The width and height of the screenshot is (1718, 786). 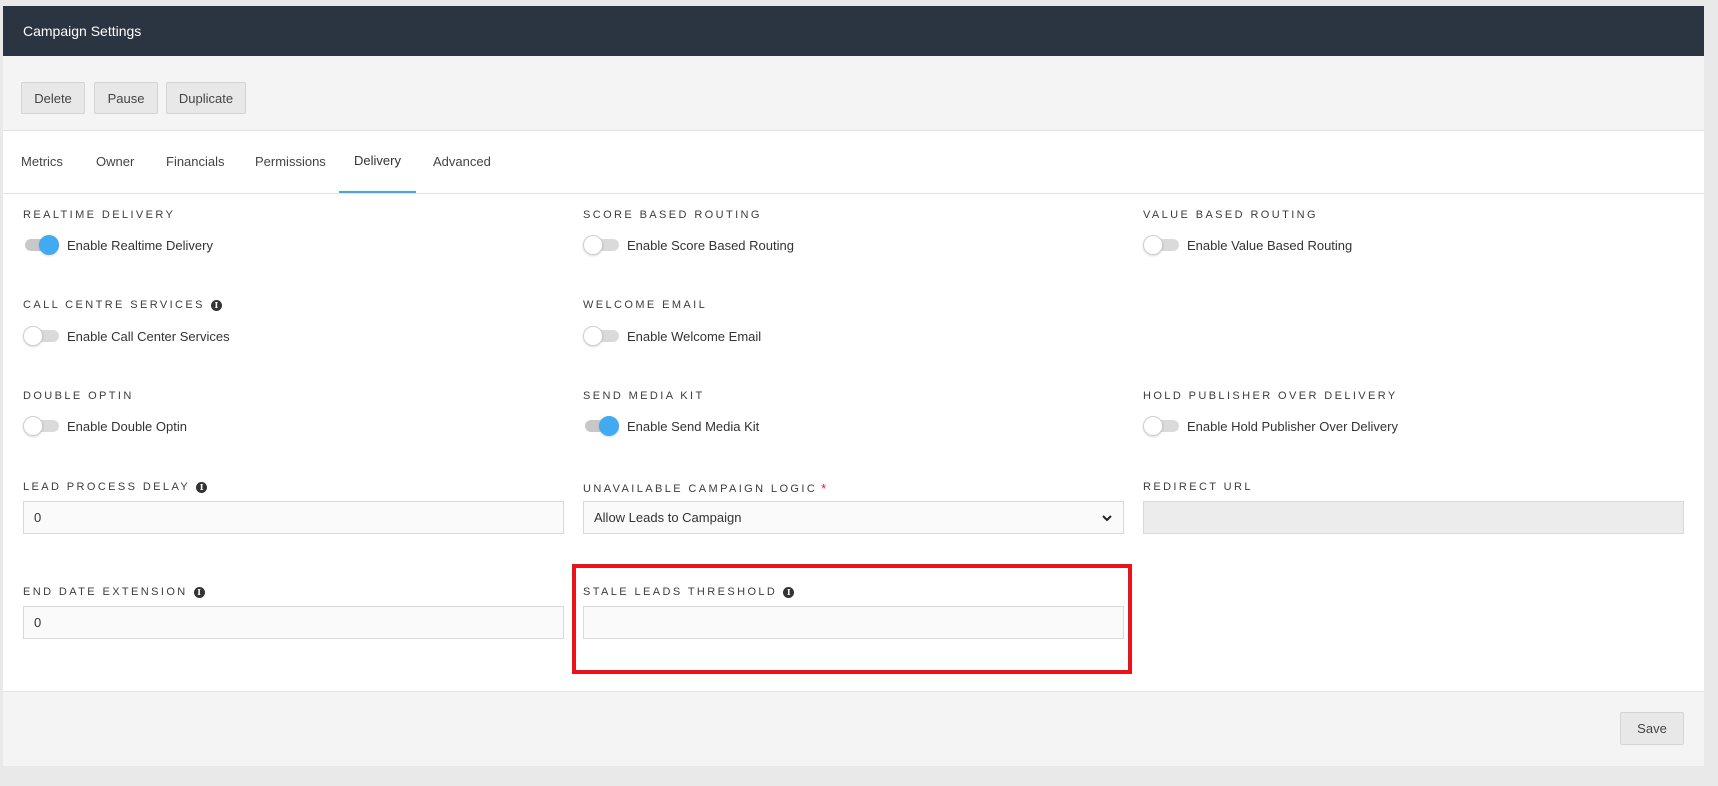 I want to click on tab-metrics: Metrics, so click(x=42, y=162).